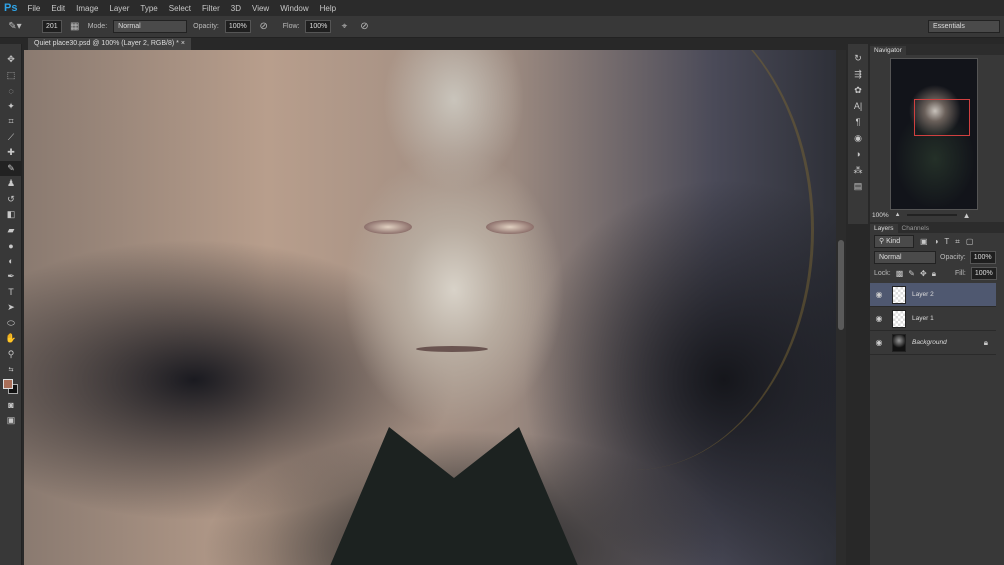  Describe the element at coordinates (291, 26) in the screenshot. I see `flow-label: Flow:` at that location.